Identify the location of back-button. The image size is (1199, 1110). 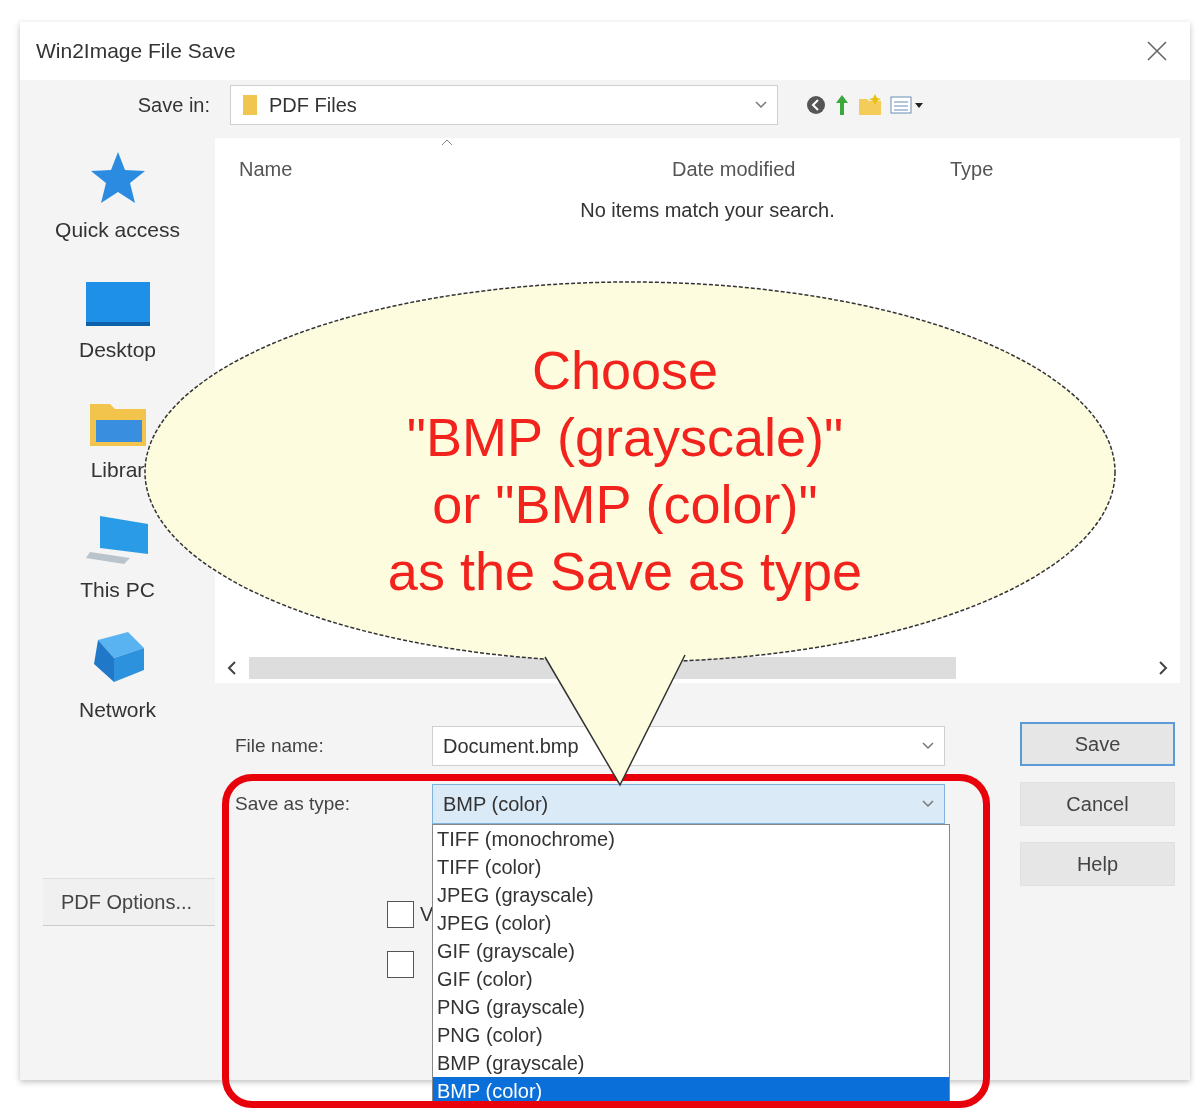
(816, 105).